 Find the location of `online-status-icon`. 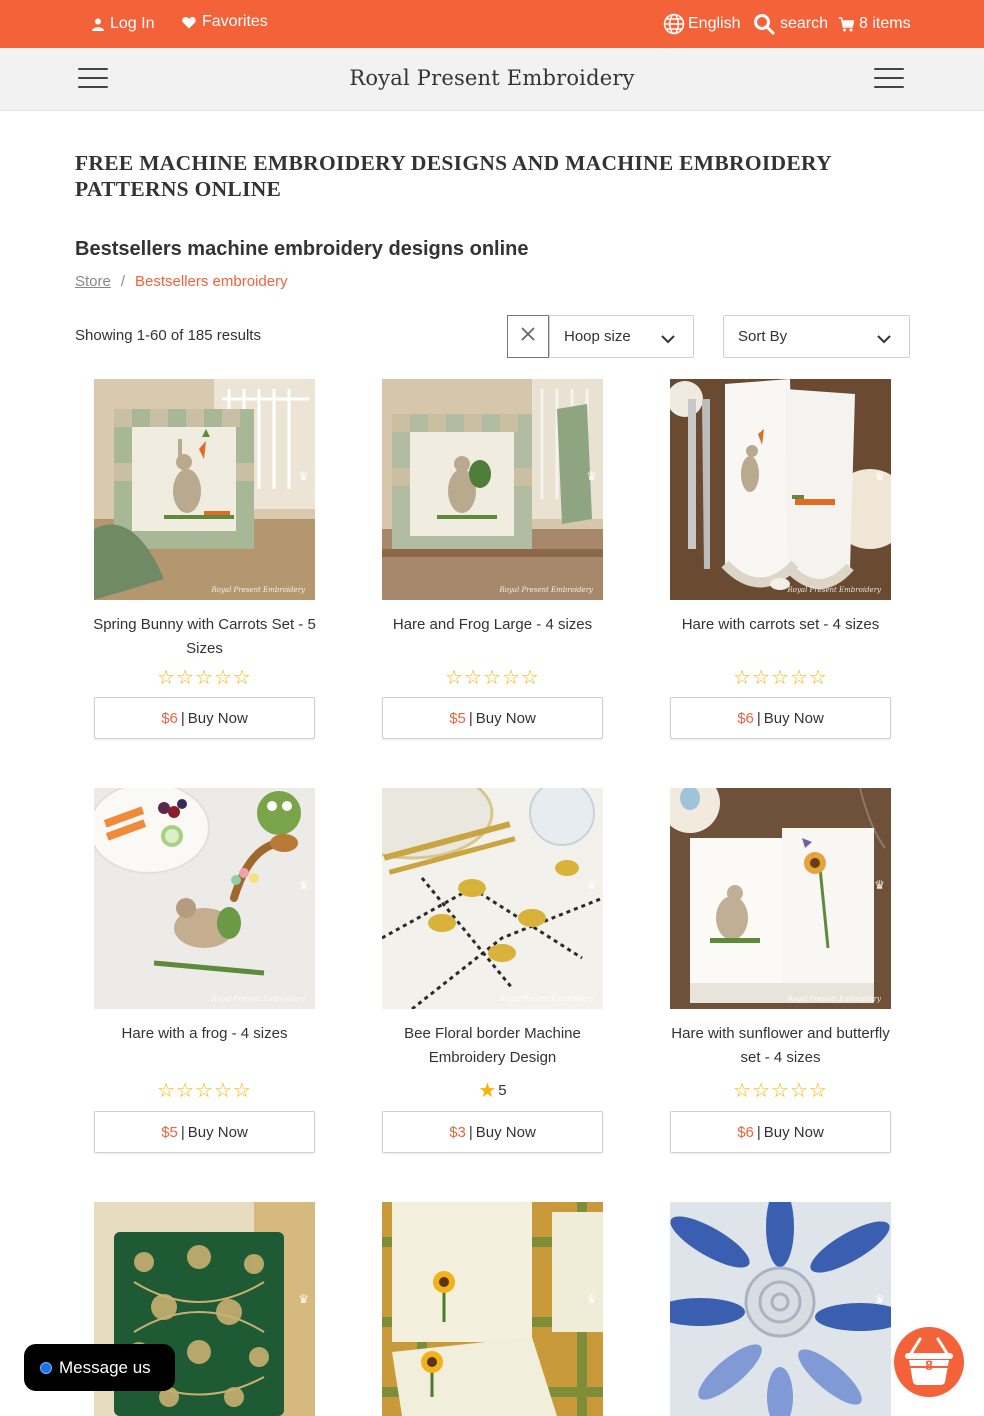

online-status-icon is located at coordinates (46, 1367).